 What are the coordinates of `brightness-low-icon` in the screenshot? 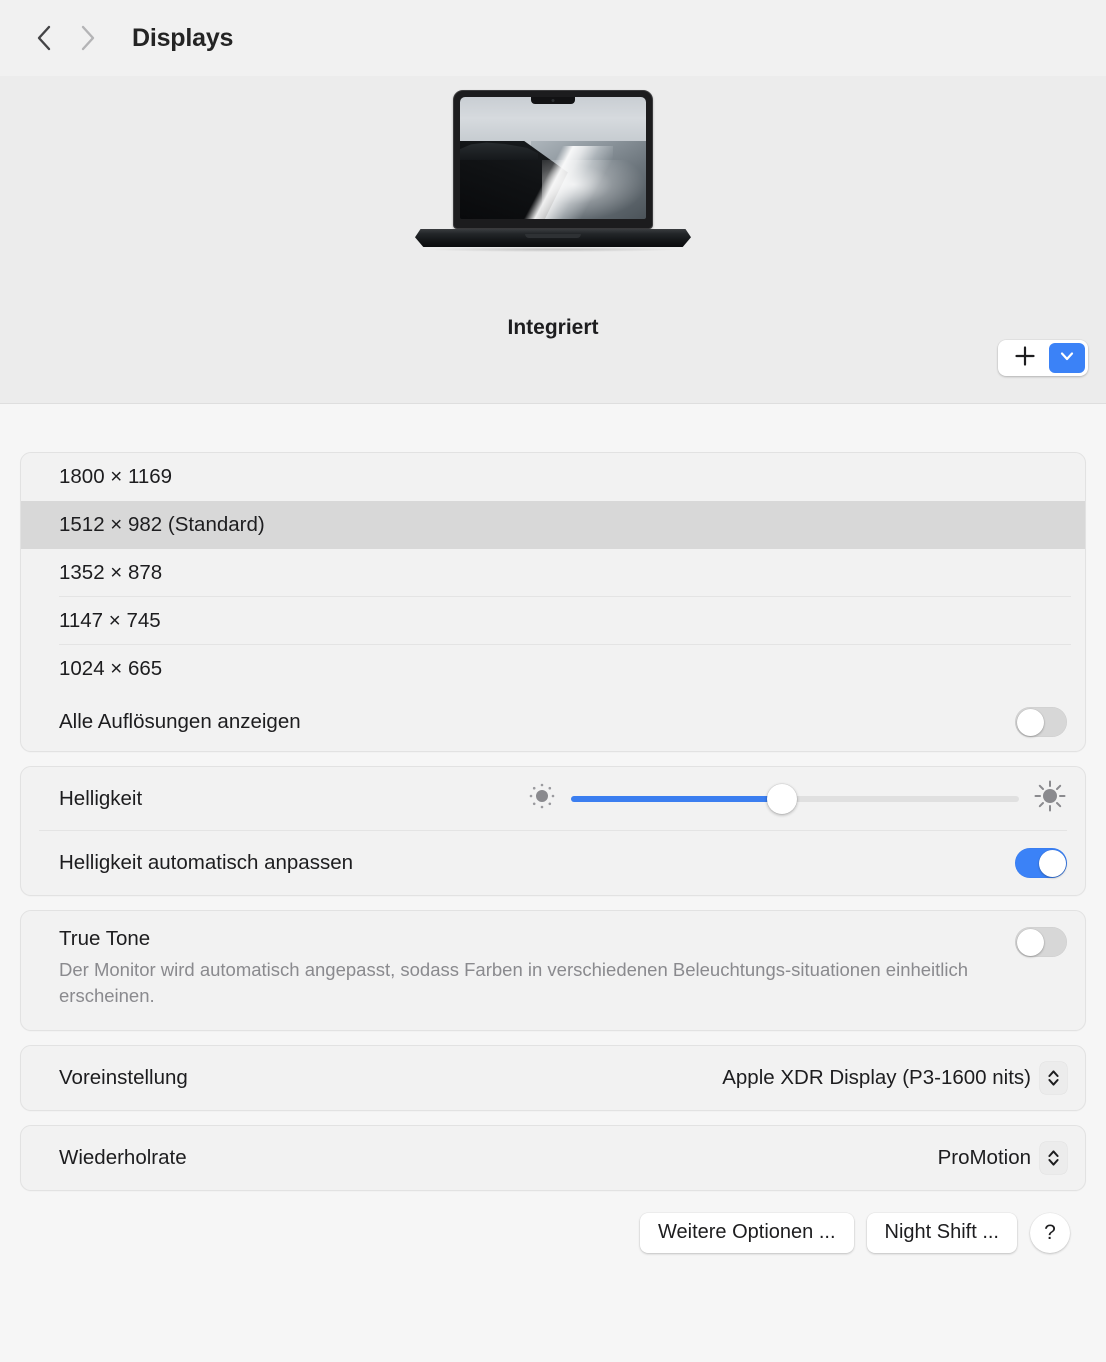 It's located at (542, 799).